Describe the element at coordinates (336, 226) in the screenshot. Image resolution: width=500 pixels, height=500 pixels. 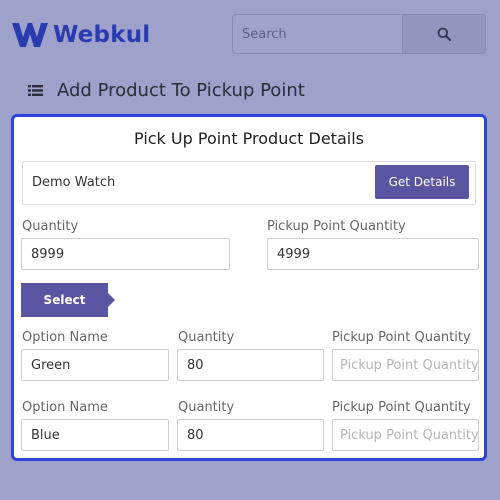
I see `pickup-quantity-label: Pickup Point Quantity` at that location.